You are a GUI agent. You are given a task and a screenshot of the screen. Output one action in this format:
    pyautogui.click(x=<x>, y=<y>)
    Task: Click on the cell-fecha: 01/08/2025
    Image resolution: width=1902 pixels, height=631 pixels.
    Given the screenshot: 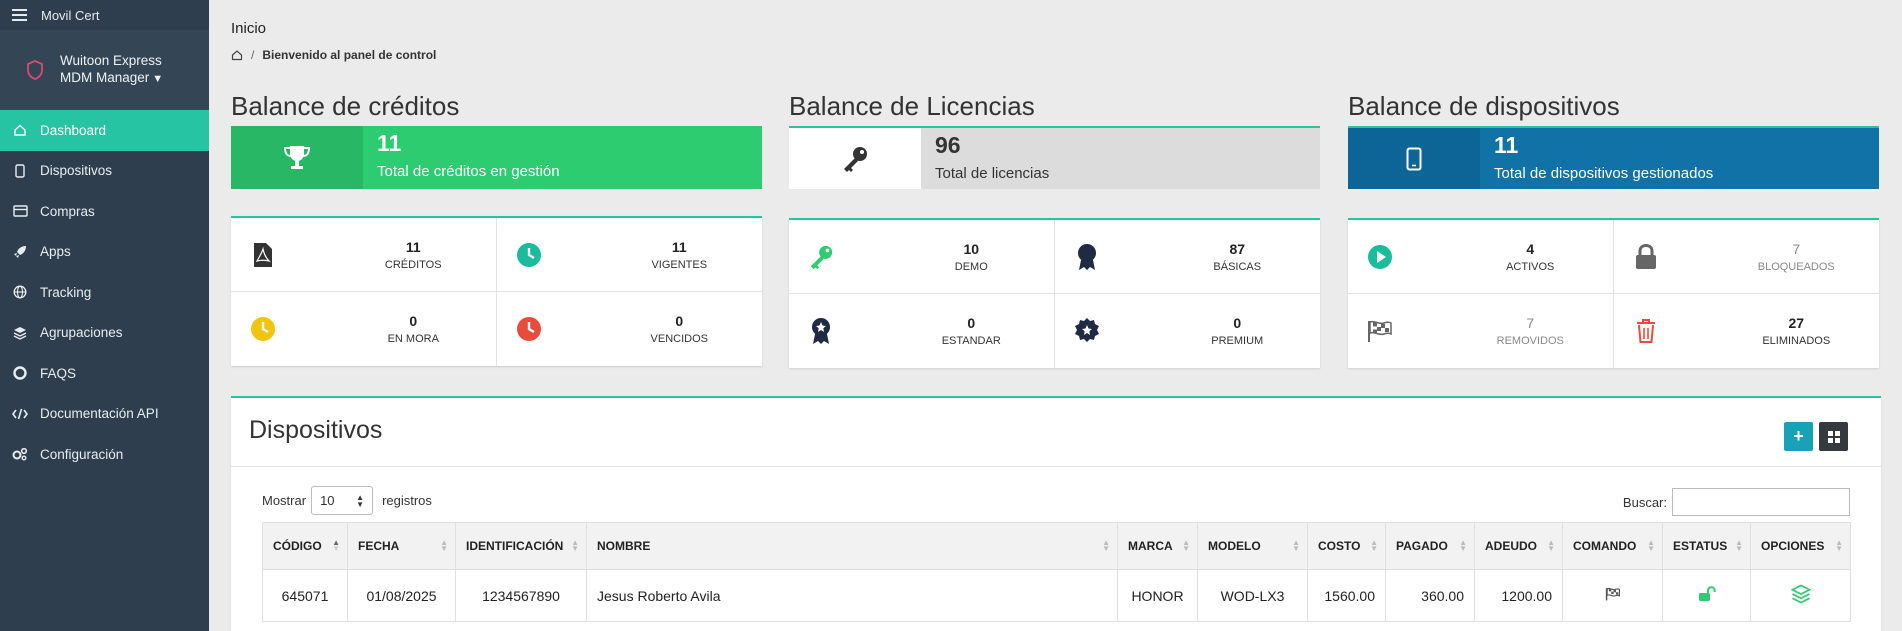 What is the action you would take?
    pyautogui.click(x=401, y=595)
    